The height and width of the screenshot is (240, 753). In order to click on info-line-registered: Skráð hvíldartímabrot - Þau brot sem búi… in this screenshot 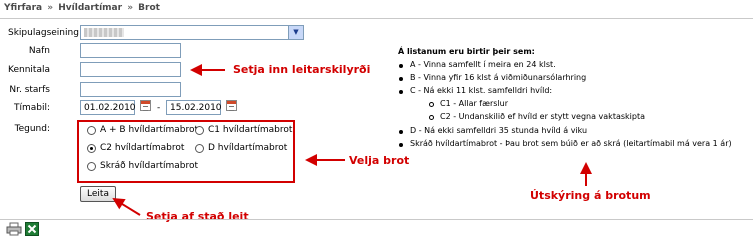, I will do `click(571, 143)`.